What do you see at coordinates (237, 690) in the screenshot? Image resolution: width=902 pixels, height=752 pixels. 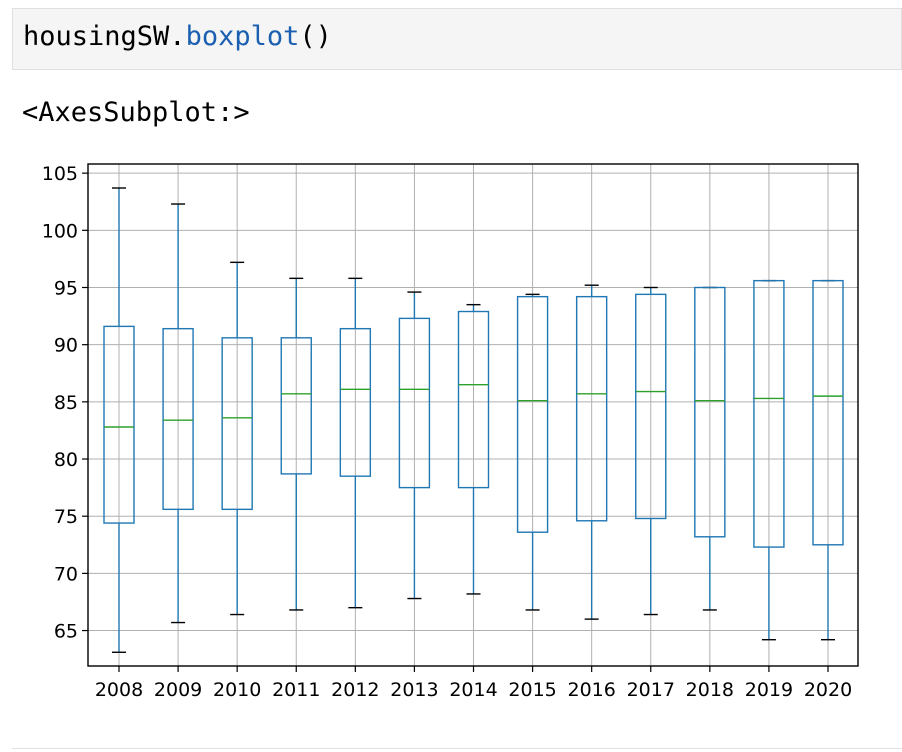 I see `x-tick-label: 2010` at bounding box center [237, 690].